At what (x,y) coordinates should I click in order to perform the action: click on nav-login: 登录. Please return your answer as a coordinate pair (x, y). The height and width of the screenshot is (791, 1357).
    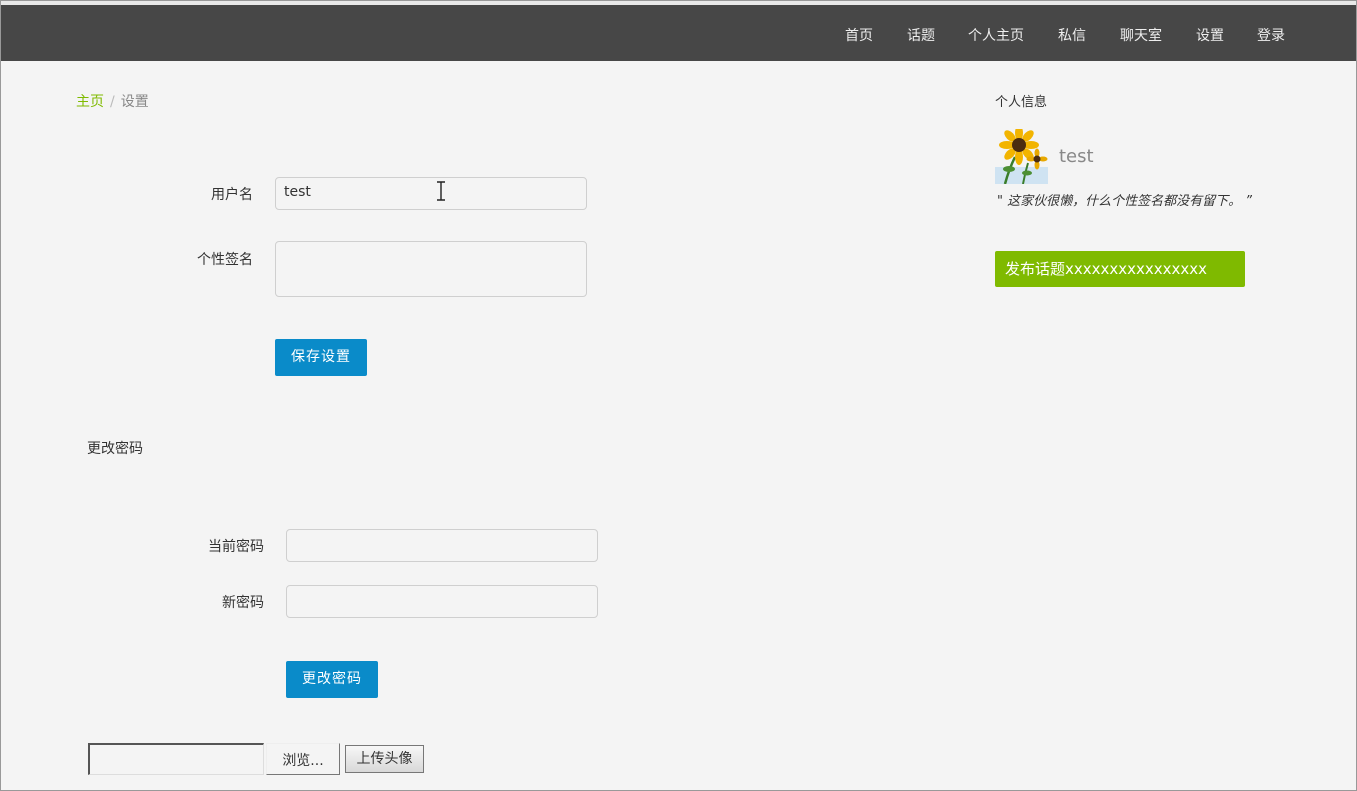
    Looking at the image, I should click on (1271, 35).